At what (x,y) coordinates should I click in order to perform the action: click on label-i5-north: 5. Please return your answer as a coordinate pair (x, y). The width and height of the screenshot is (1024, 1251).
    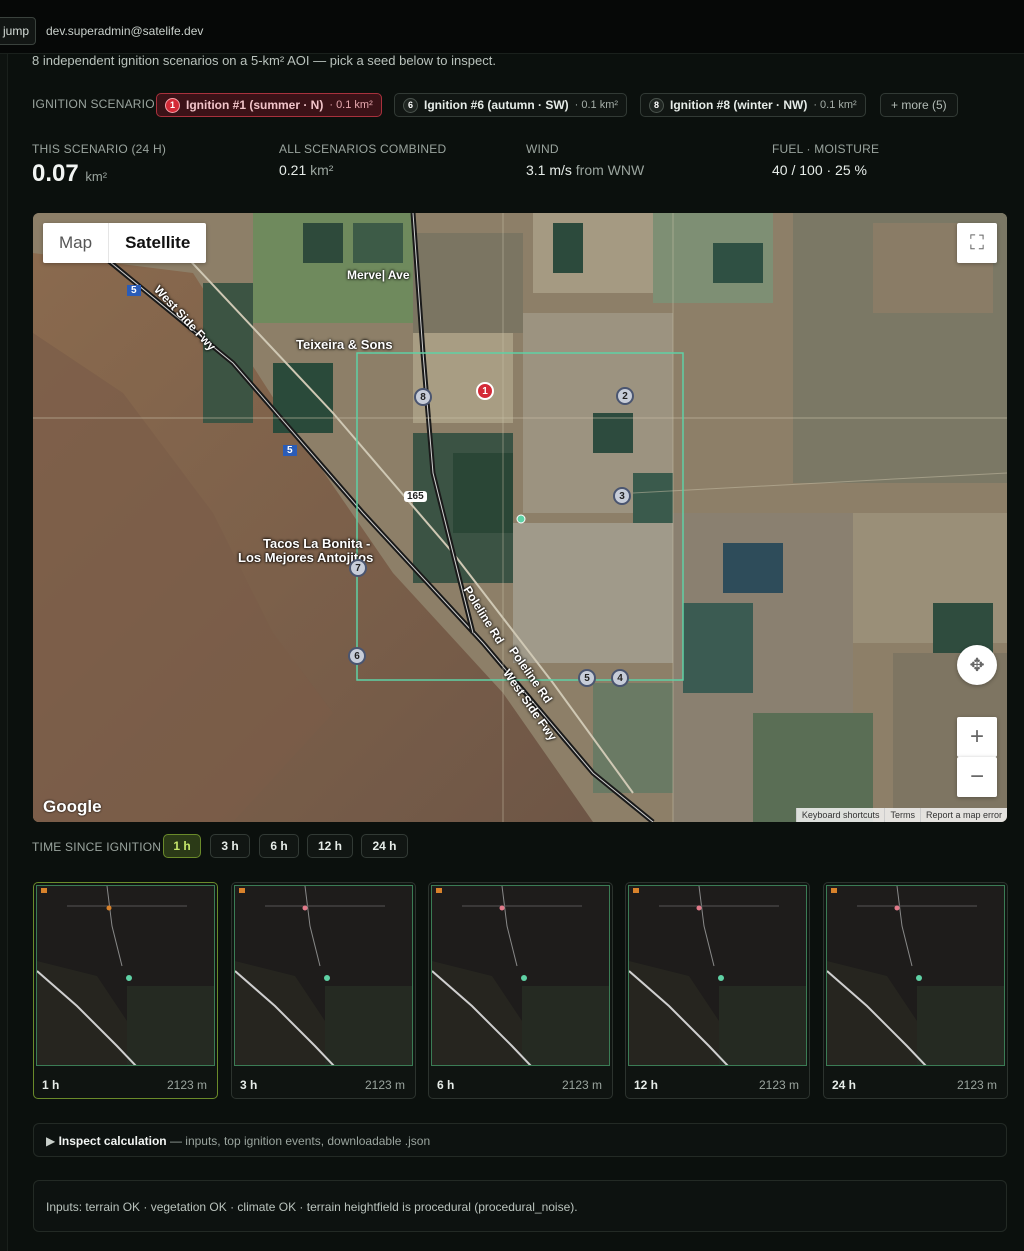
    Looking at the image, I should click on (134, 290).